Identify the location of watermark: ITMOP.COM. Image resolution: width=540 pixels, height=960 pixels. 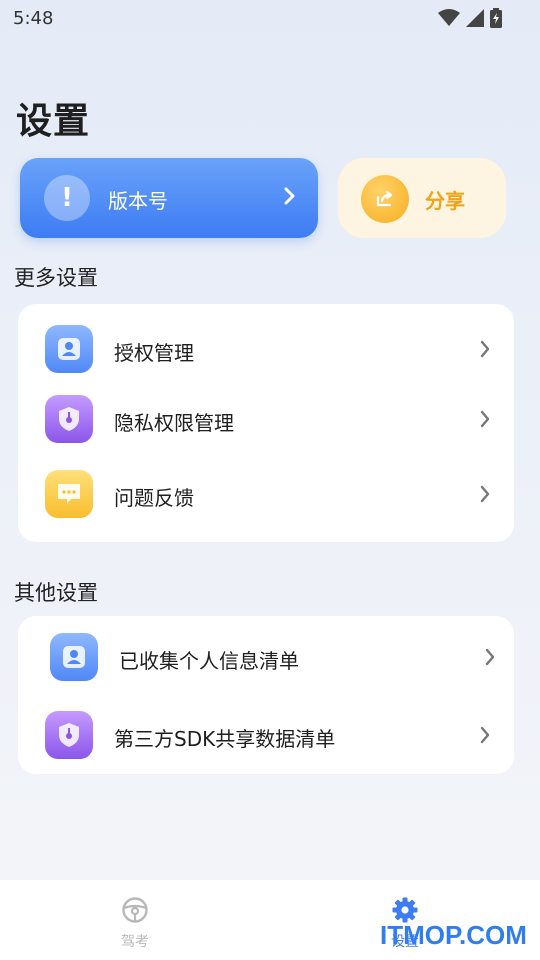
(453, 935).